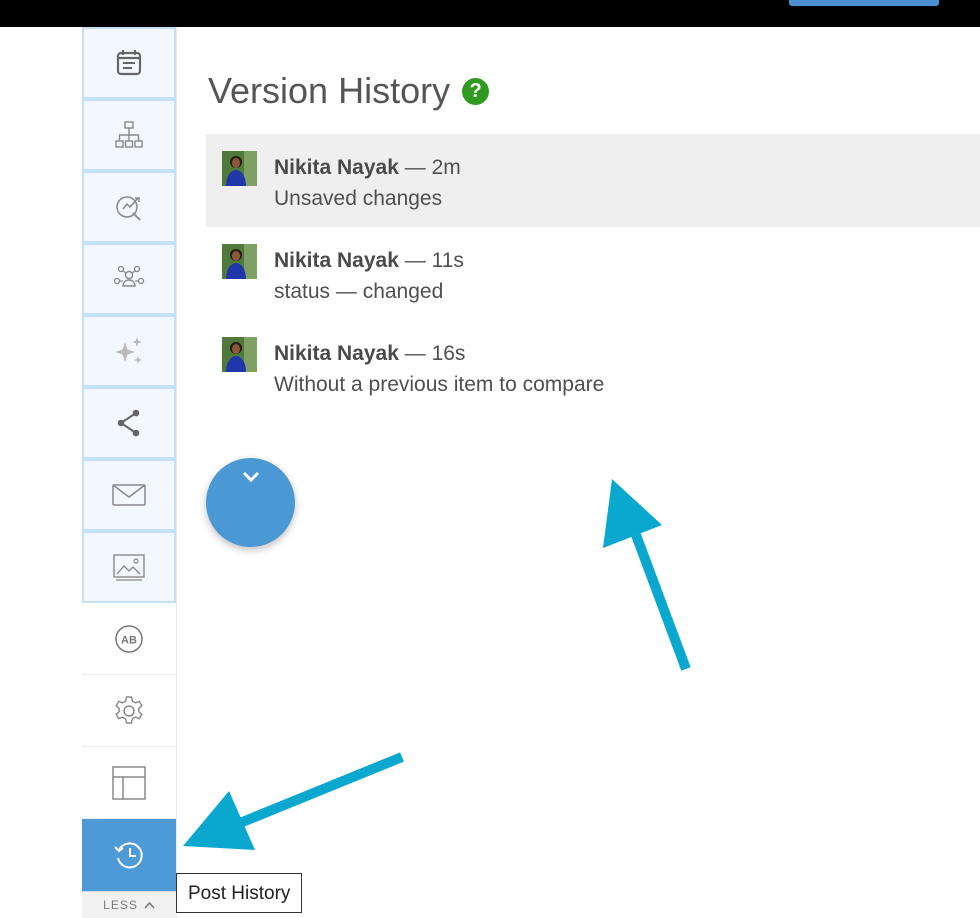 This screenshot has width=980, height=918. I want to click on layout-icon, so click(129, 782).